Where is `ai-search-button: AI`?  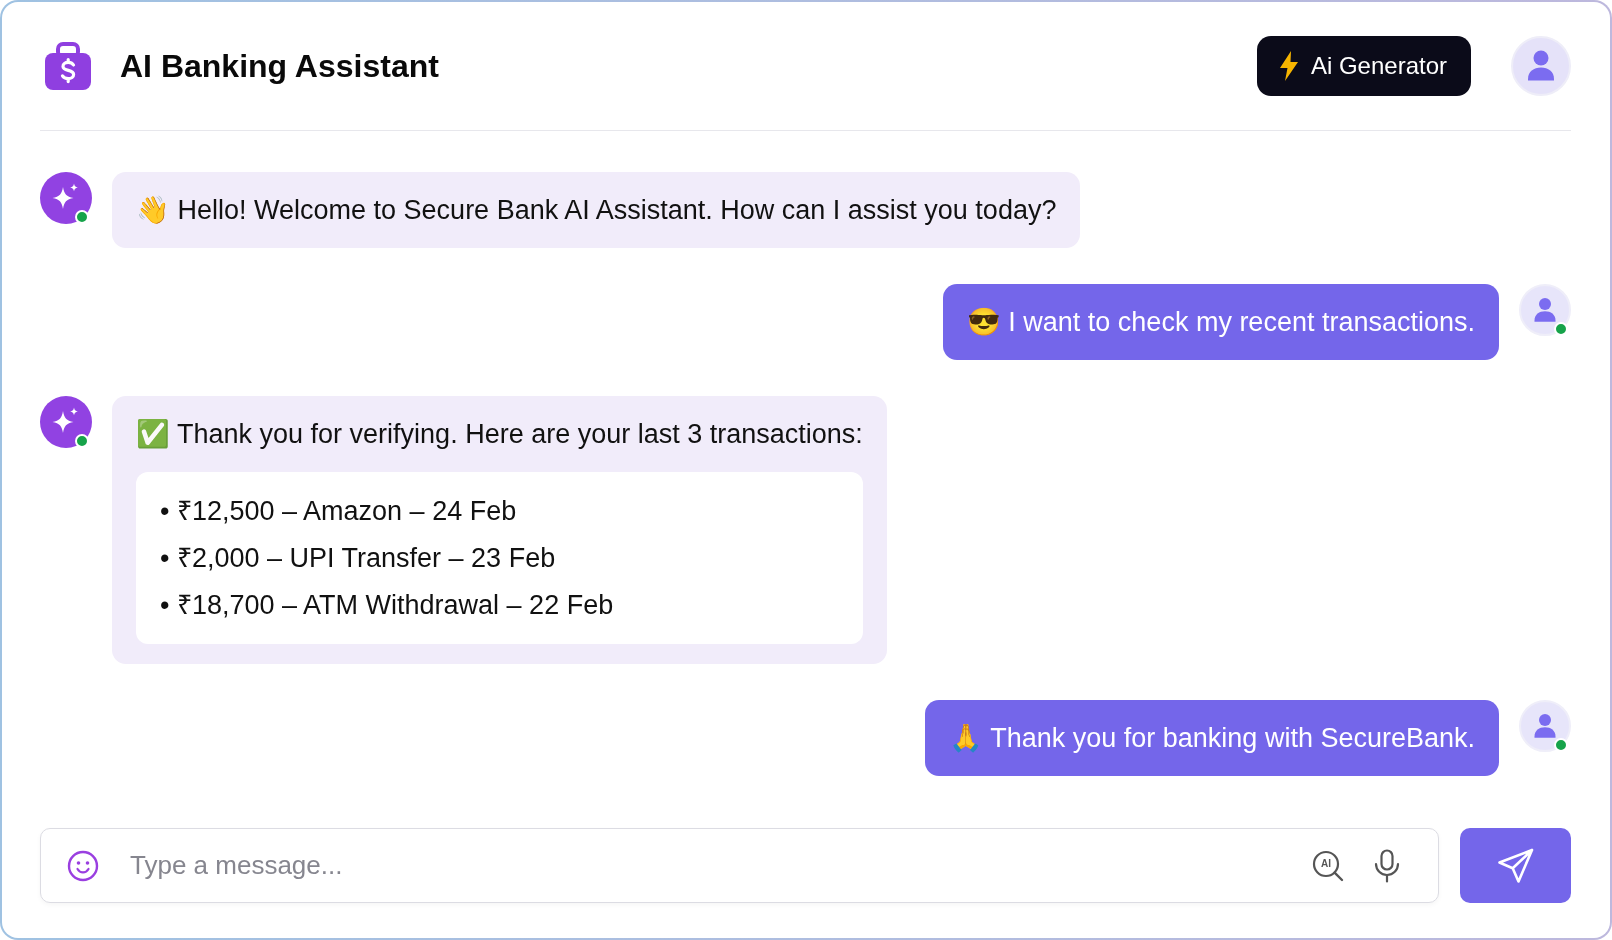
ai-search-button: AI is located at coordinates (1328, 865).